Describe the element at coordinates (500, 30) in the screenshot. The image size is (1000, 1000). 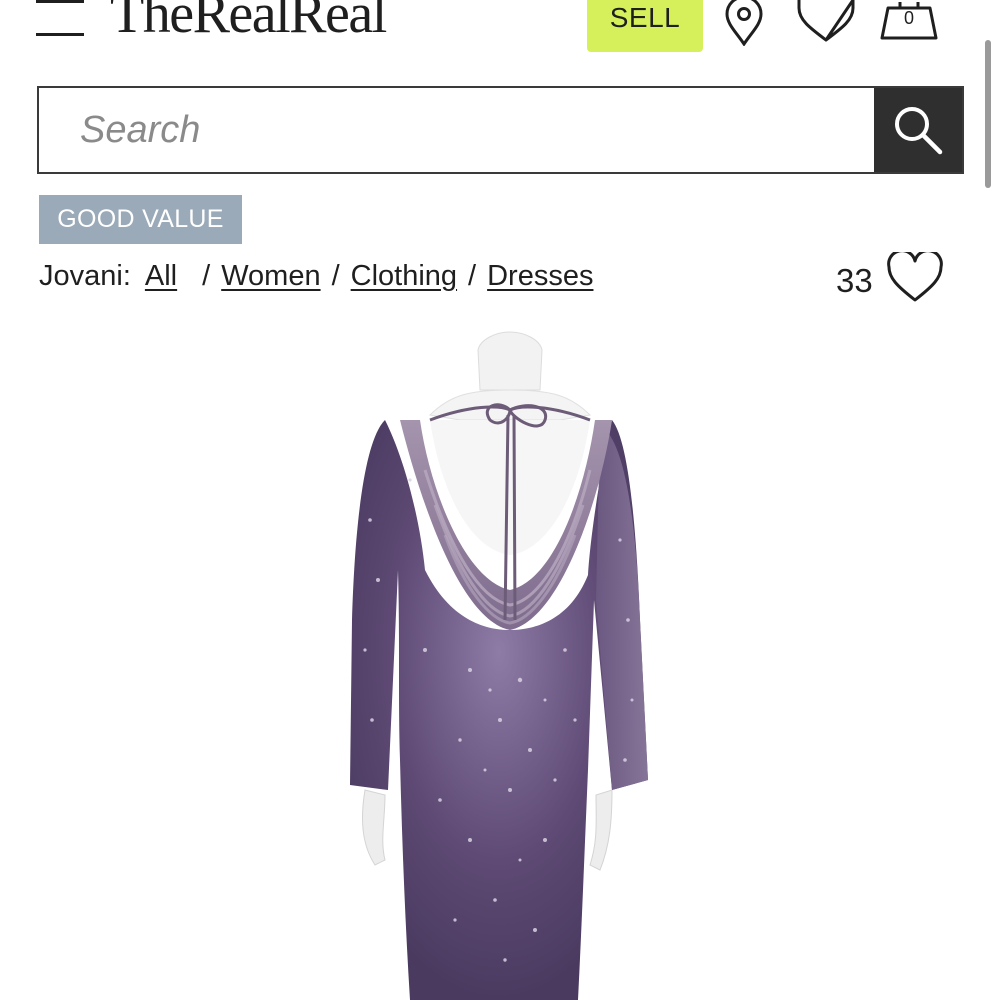
I see `site-header: TheRealReal SELL 0` at that location.